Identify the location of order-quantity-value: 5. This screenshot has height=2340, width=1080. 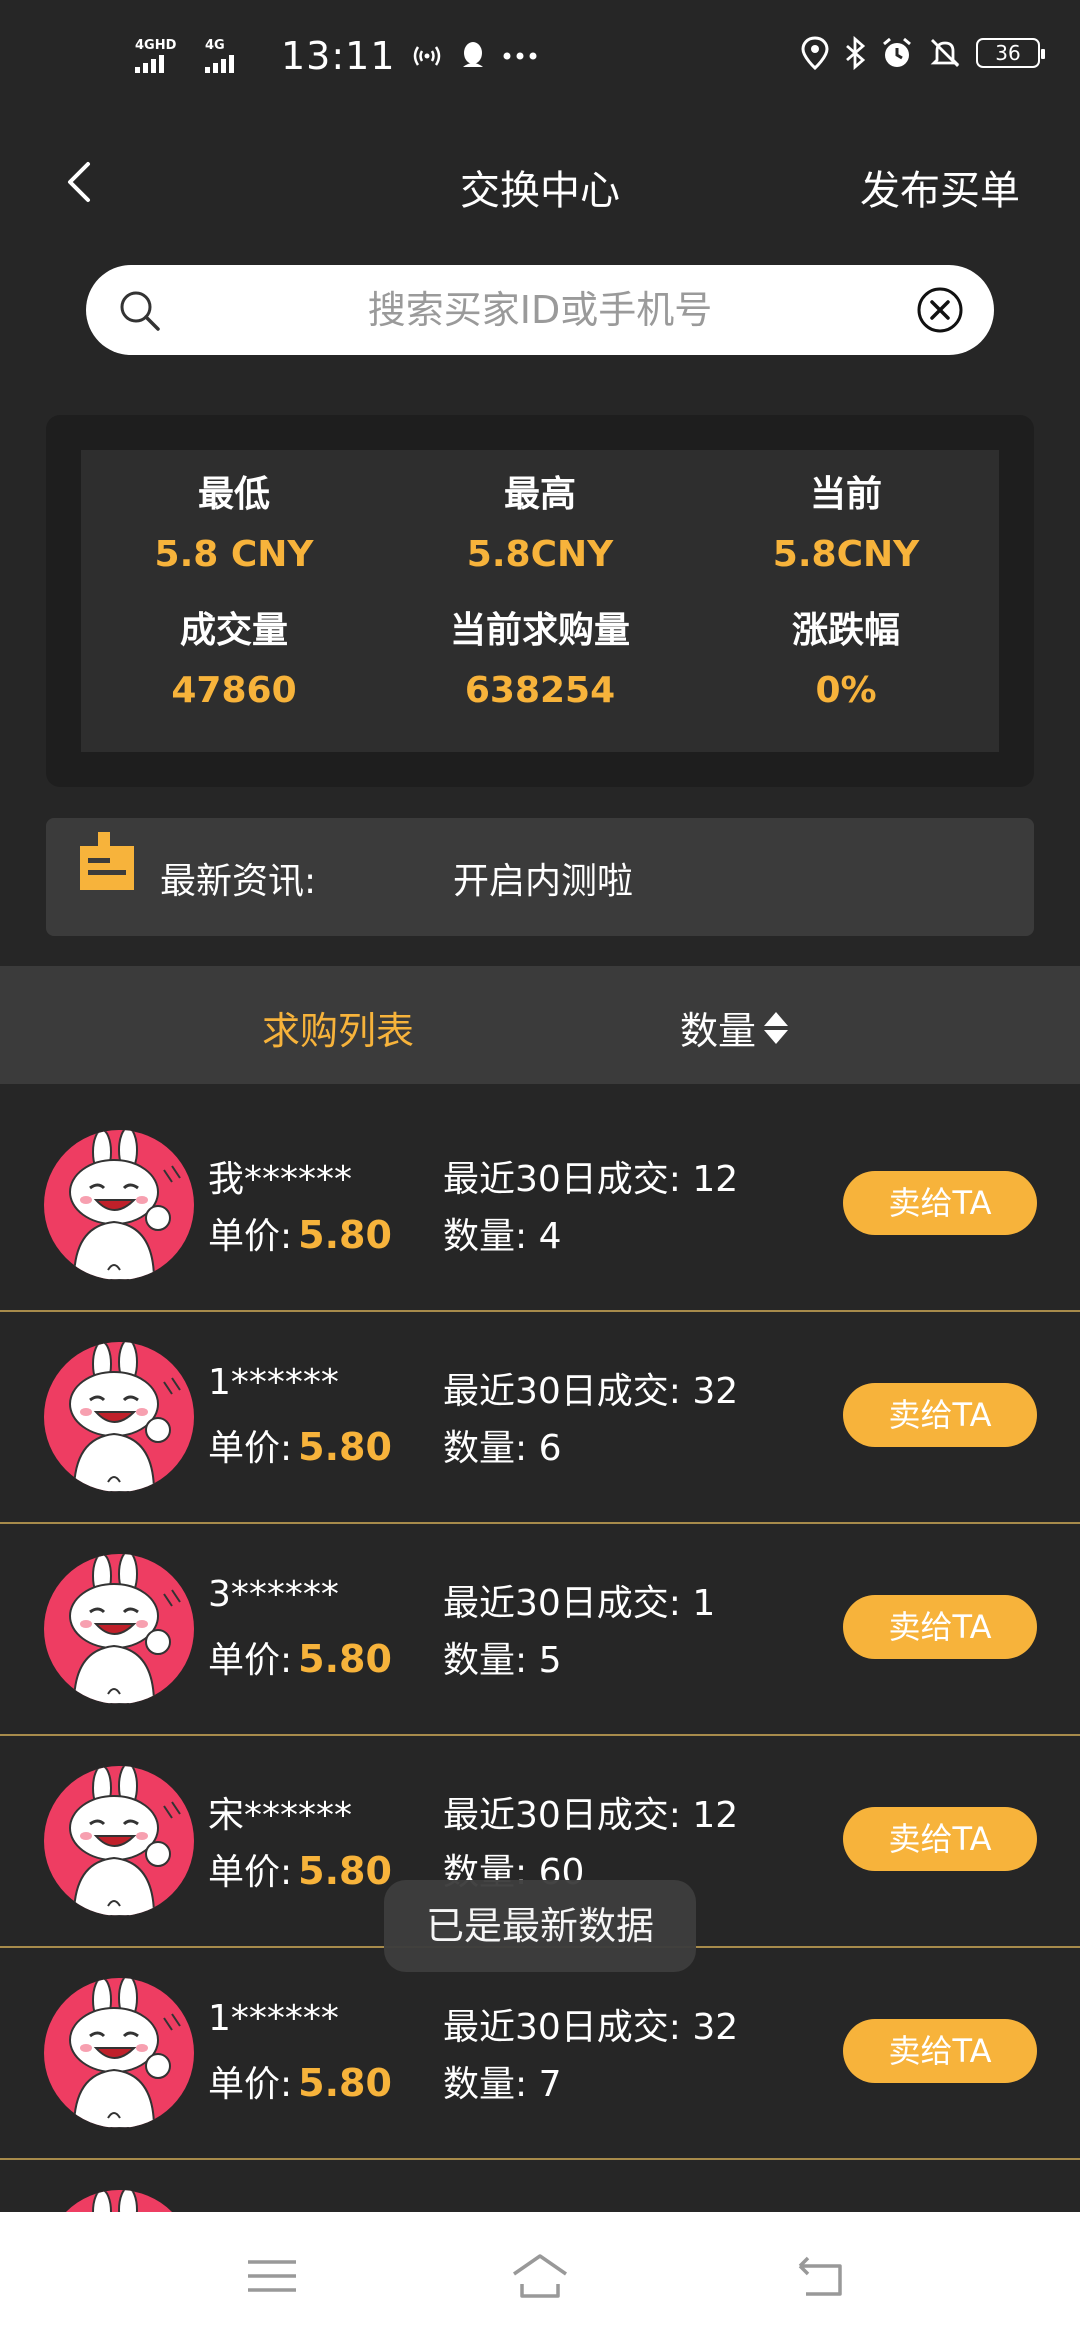
(550, 1660).